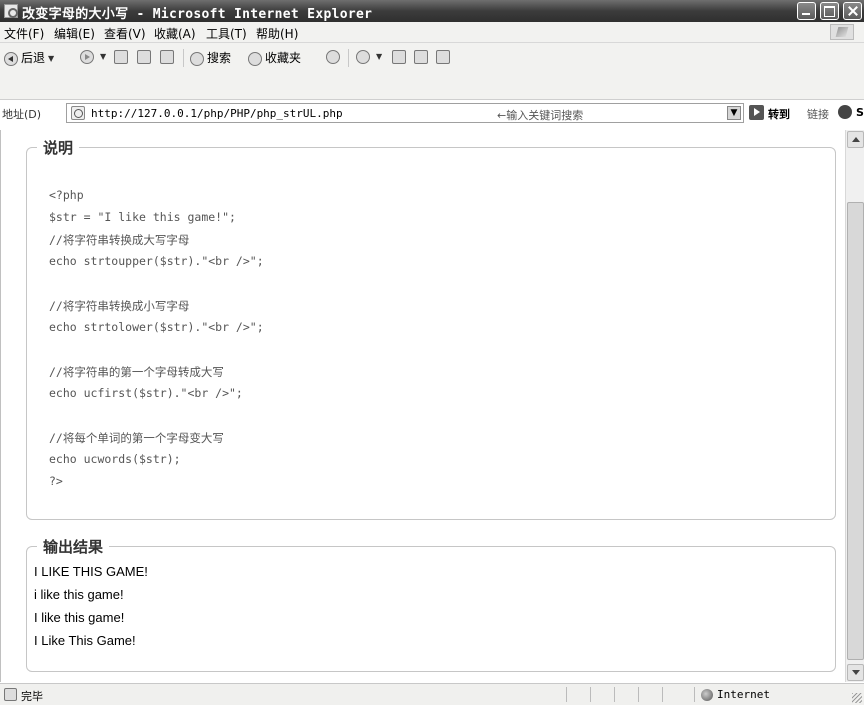 The image size is (864, 705). What do you see at coordinates (74, 33) in the screenshot?
I see `menu-edit: 编辑(E)` at bounding box center [74, 33].